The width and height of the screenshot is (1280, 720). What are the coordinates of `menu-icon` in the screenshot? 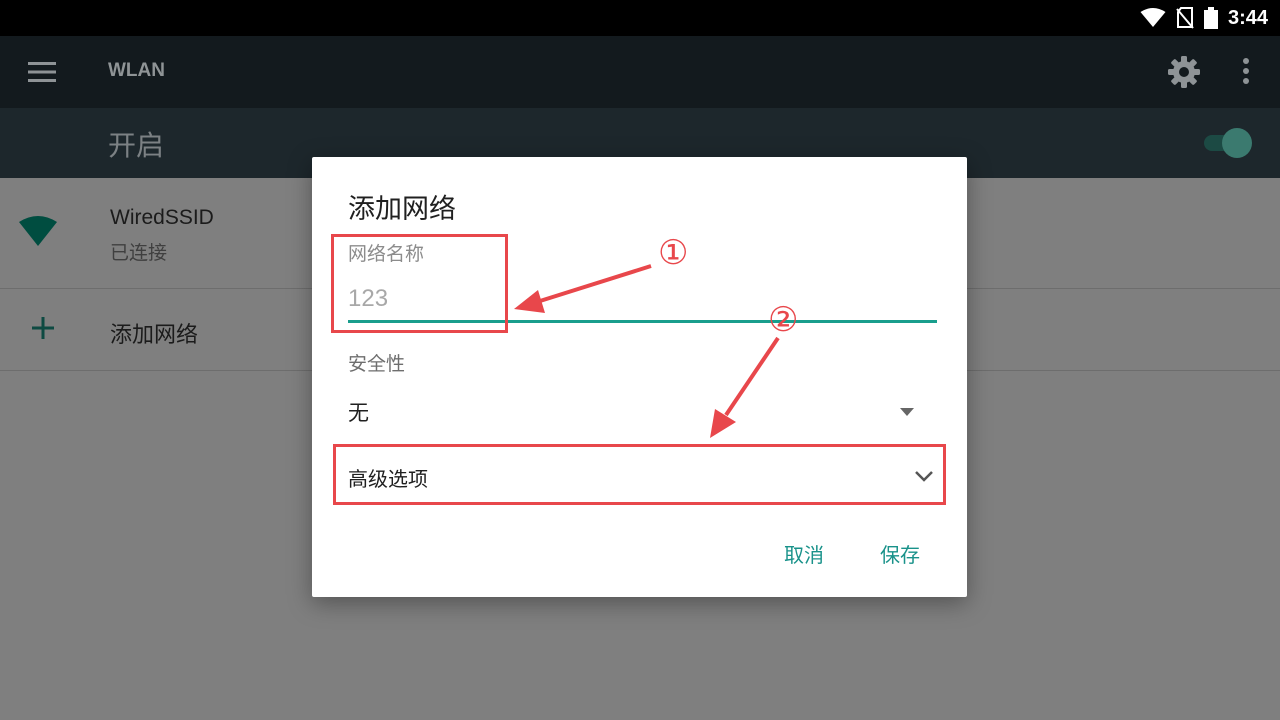 It's located at (42, 72).